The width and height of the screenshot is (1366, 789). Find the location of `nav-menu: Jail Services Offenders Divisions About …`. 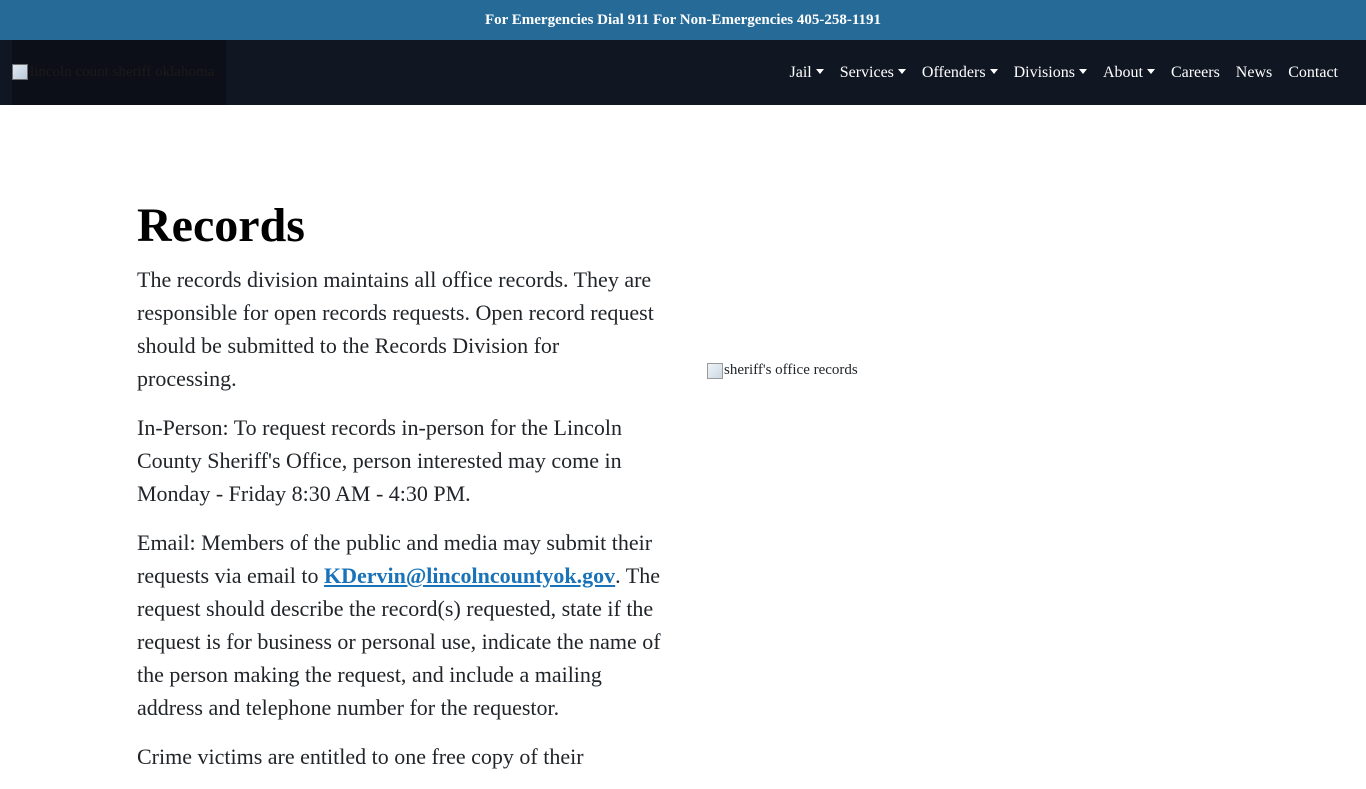

nav-menu: Jail Services Offenders Divisions About … is located at coordinates (1063, 73).